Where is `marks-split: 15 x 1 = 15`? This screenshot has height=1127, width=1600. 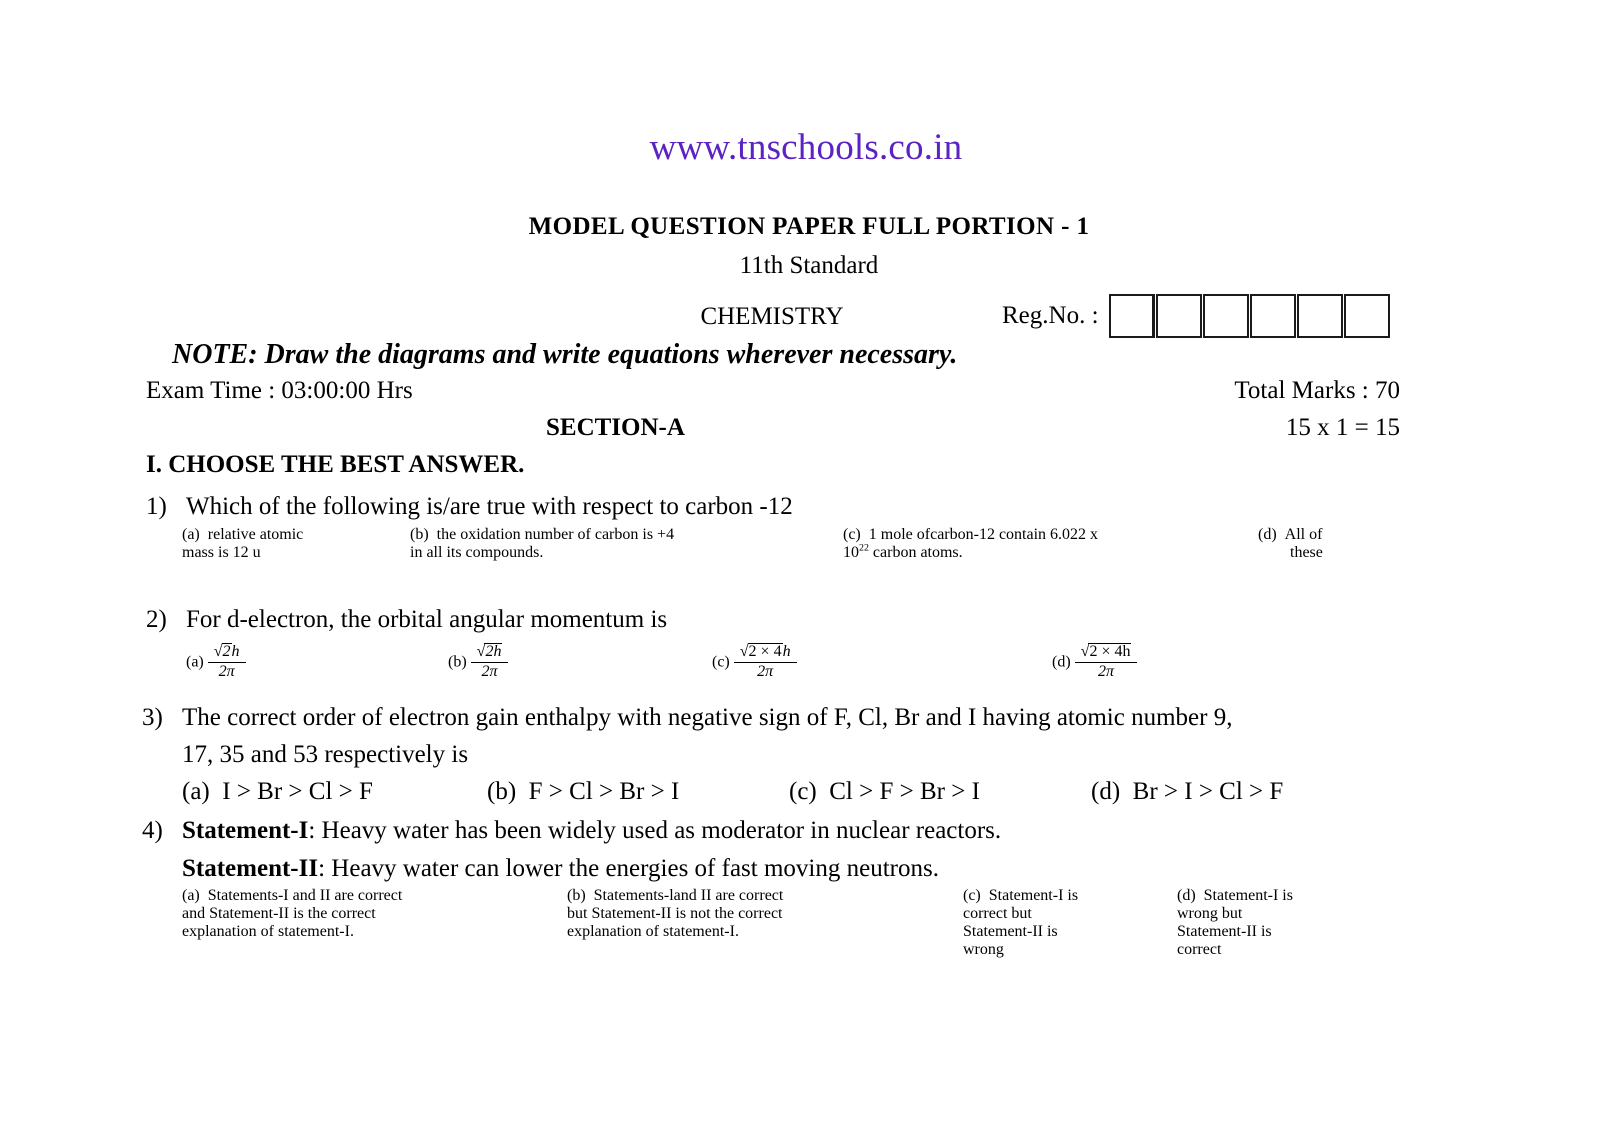
marks-split: 15 x 1 = 15 is located at coordinates (1342, 427).